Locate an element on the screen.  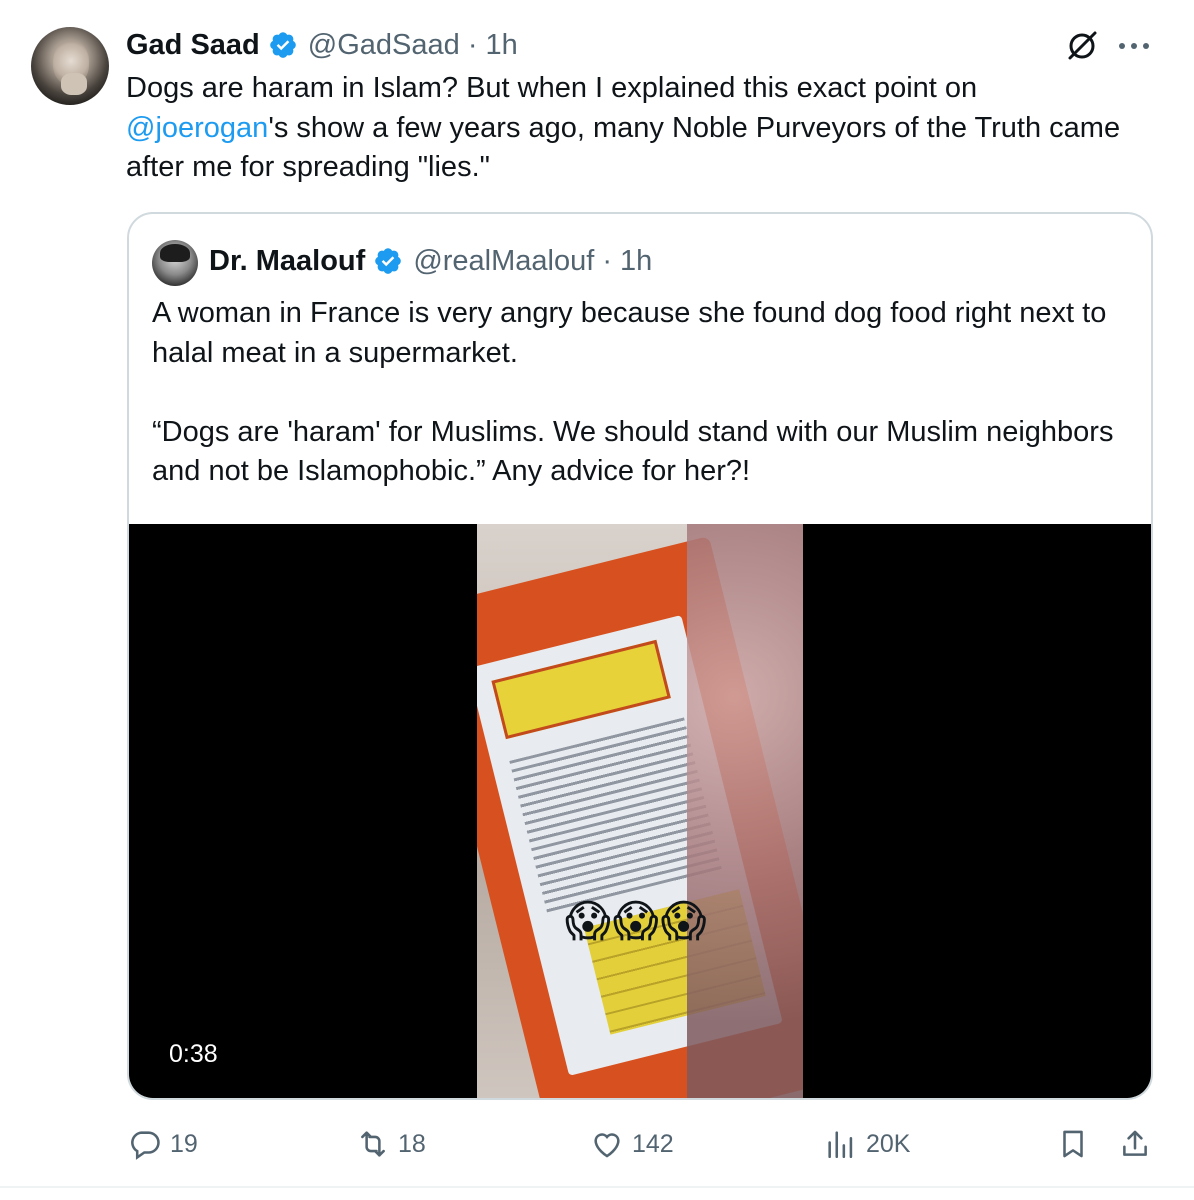
tweet-header: Gad Saad @GadSaad · 1h is located at coordinates (322, 45).